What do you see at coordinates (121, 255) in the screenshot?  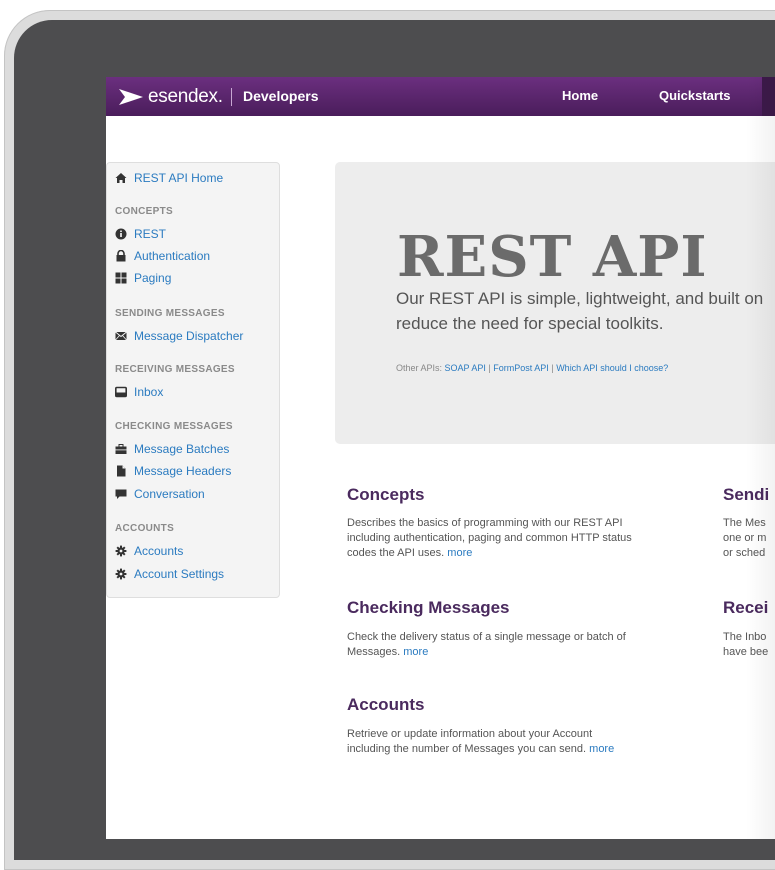 I see `lock-icon` at bounding box center [121, 255].